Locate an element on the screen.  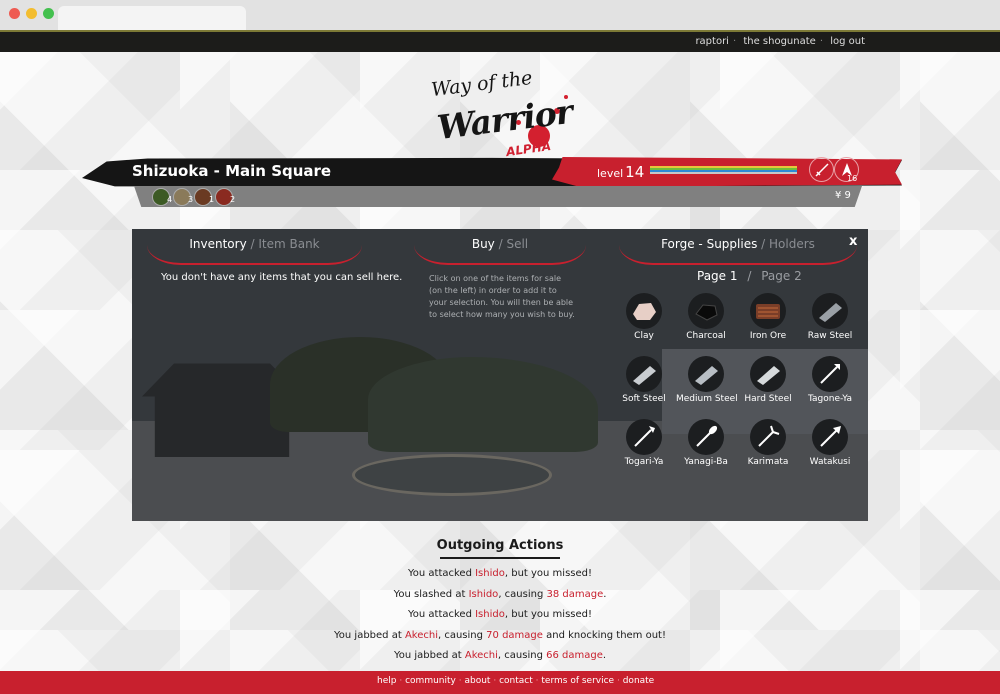
shop-item: Clay is located at coordinates (644, 317).